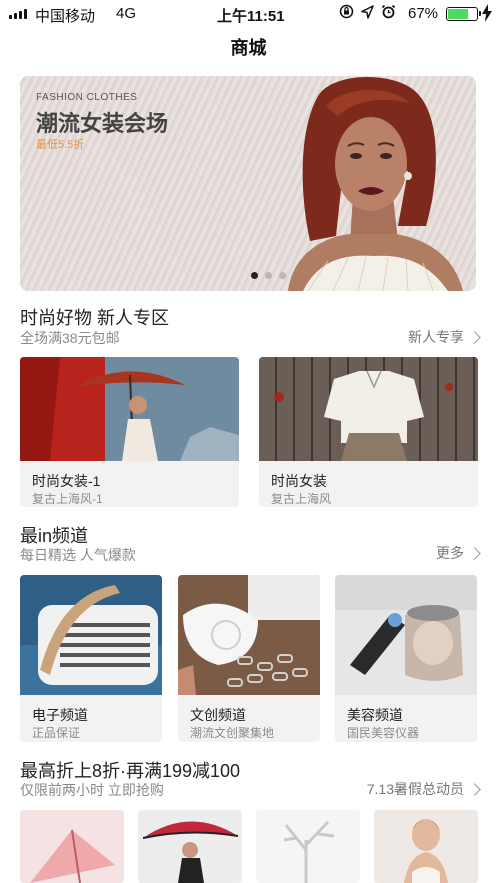  I want to click on banner-subtitle: FASHION CLOTHES, so click(87, 97).